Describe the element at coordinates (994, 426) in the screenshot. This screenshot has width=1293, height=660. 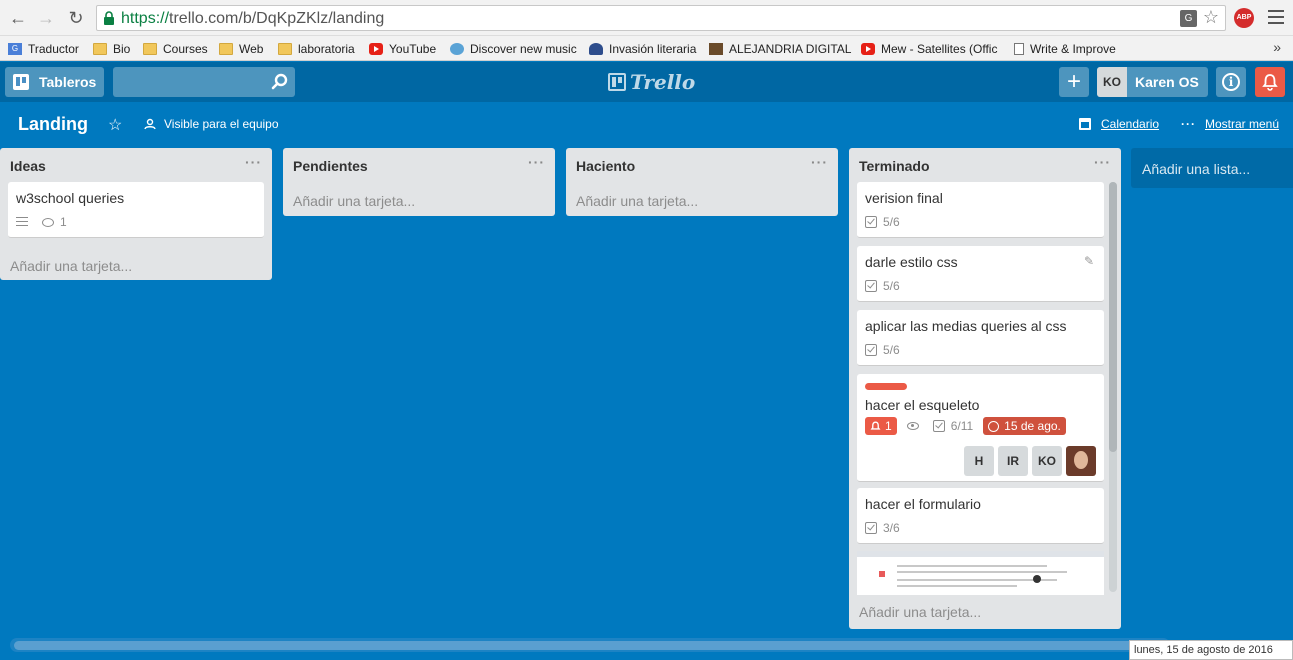
I see `clock-icon` at that location.